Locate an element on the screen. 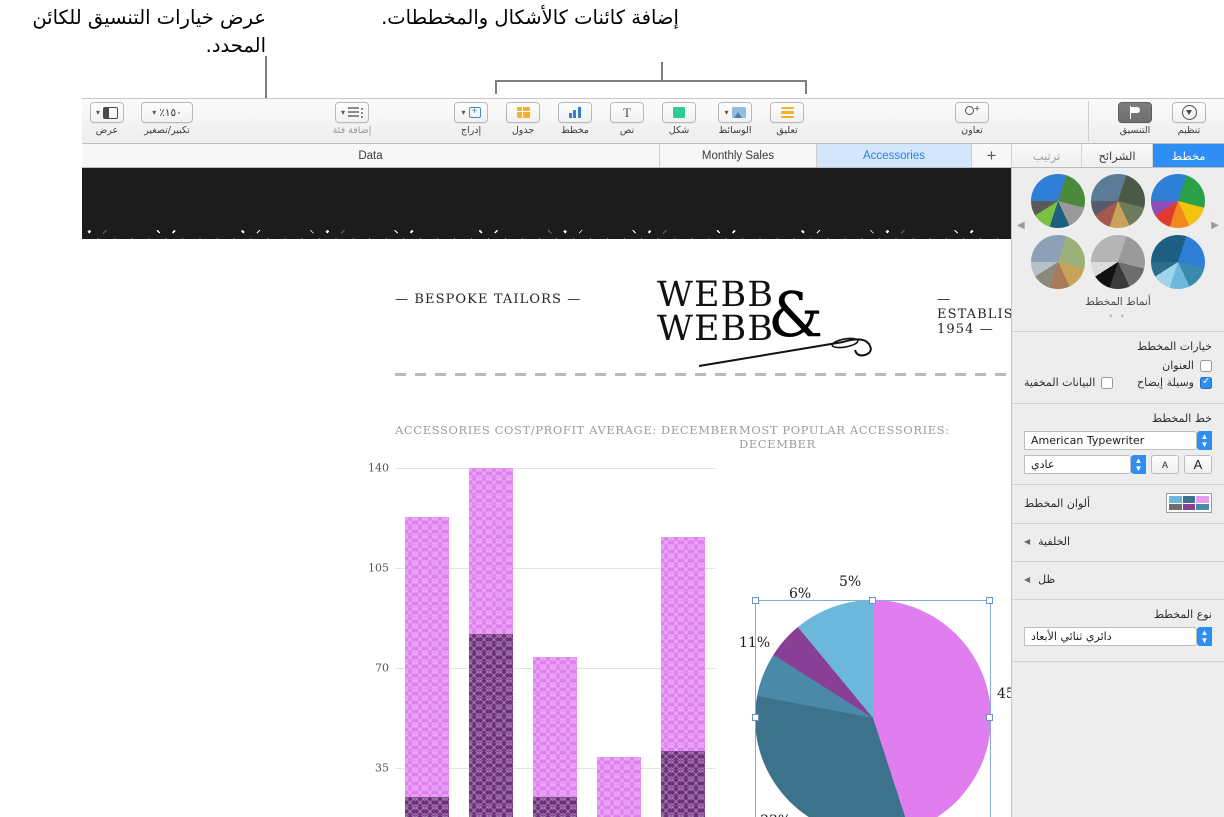 This screenshot has height=817, width=1224. title-checkbox-label: العنوان is located at coordinates (1178, 365).